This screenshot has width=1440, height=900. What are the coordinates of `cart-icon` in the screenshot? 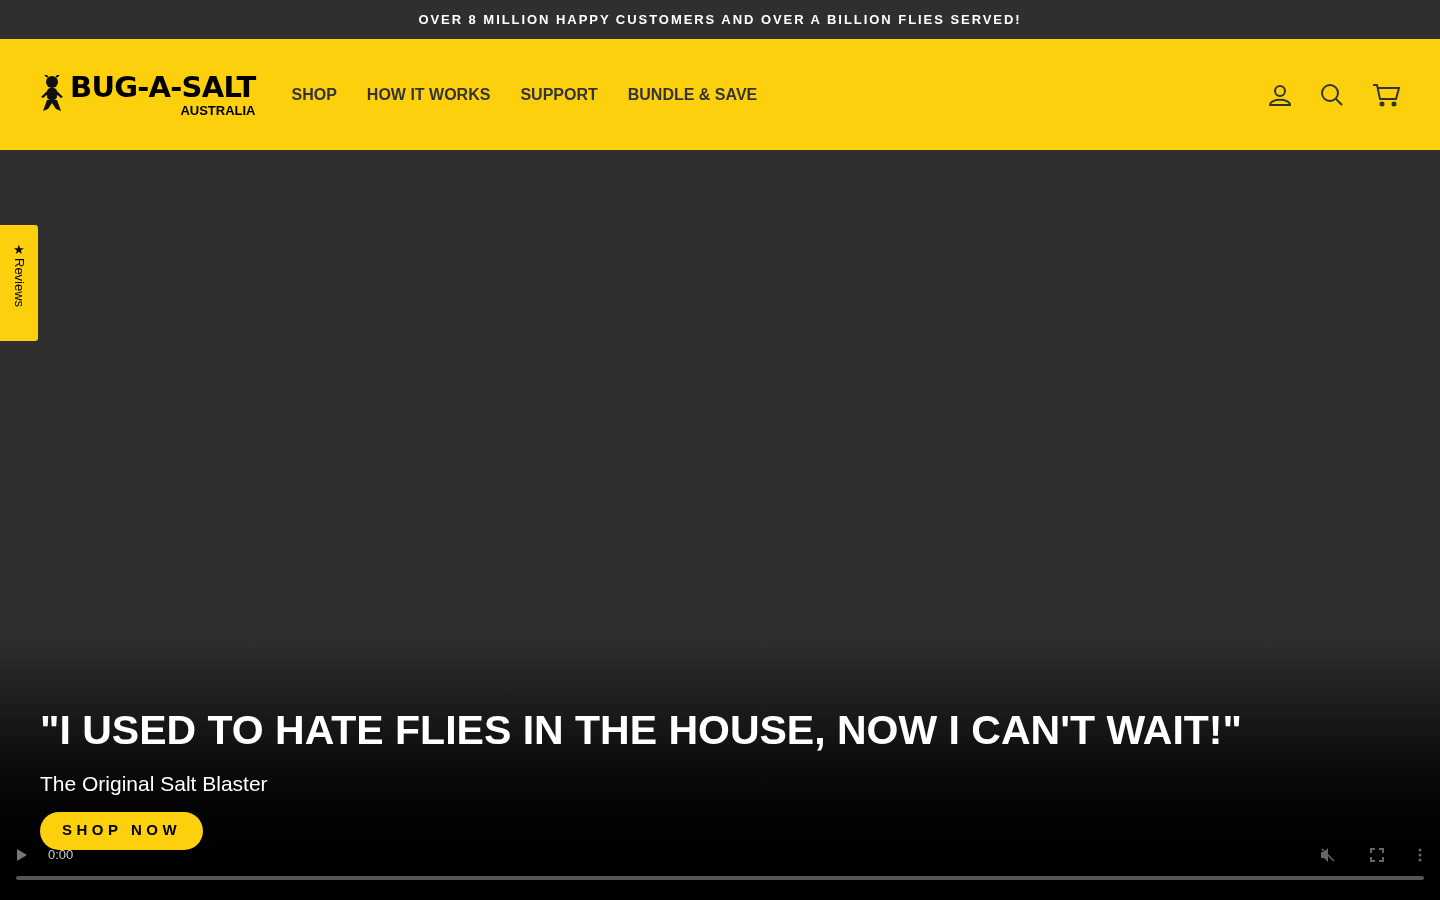 It's located at (1386, 94).